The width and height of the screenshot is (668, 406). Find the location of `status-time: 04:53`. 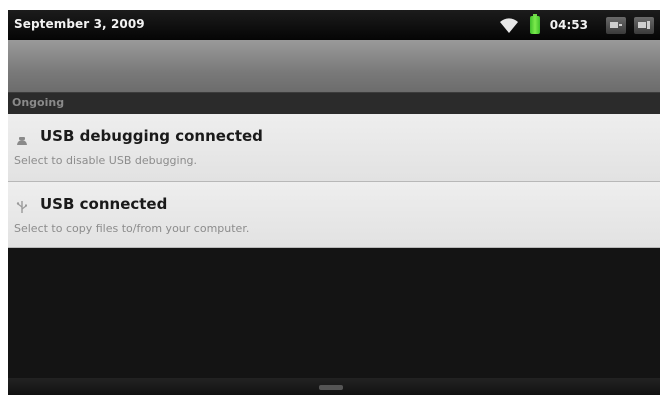

status-time: 04:53 is located at coordinates (568, 25).